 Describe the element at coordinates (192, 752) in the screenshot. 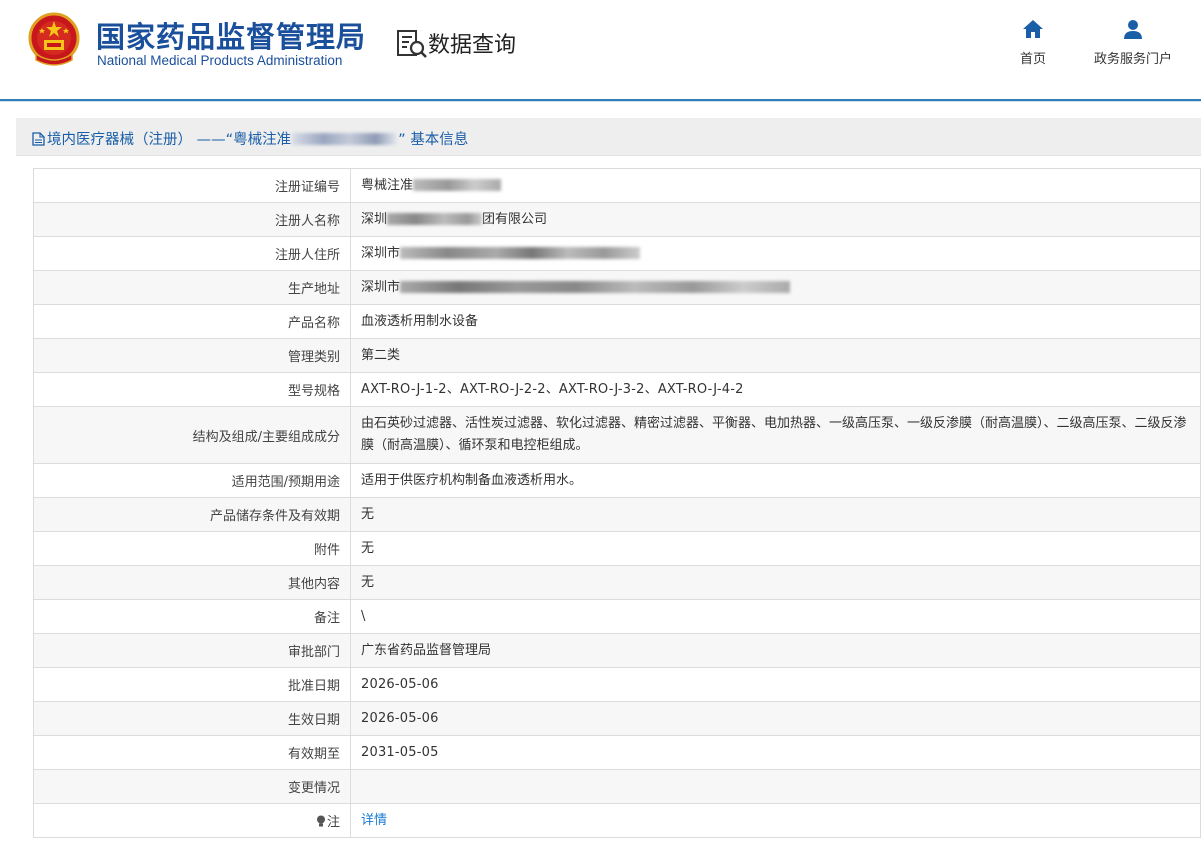

I see `field-label: 有效期至` at that location.